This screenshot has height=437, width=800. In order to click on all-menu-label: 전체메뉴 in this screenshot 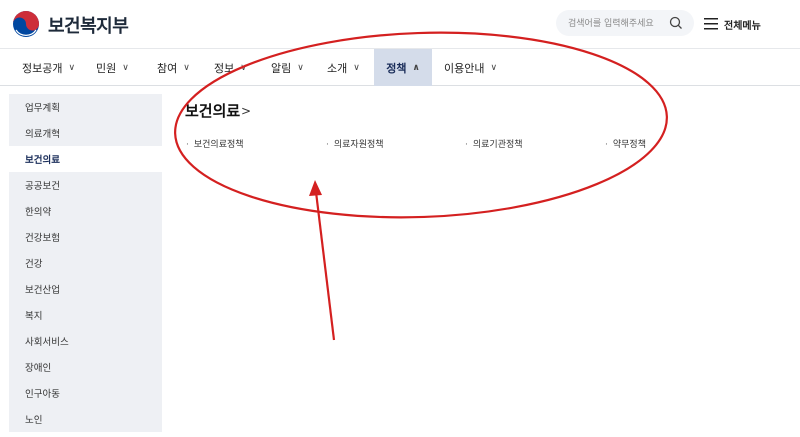, I will do `click(742, 26)`.